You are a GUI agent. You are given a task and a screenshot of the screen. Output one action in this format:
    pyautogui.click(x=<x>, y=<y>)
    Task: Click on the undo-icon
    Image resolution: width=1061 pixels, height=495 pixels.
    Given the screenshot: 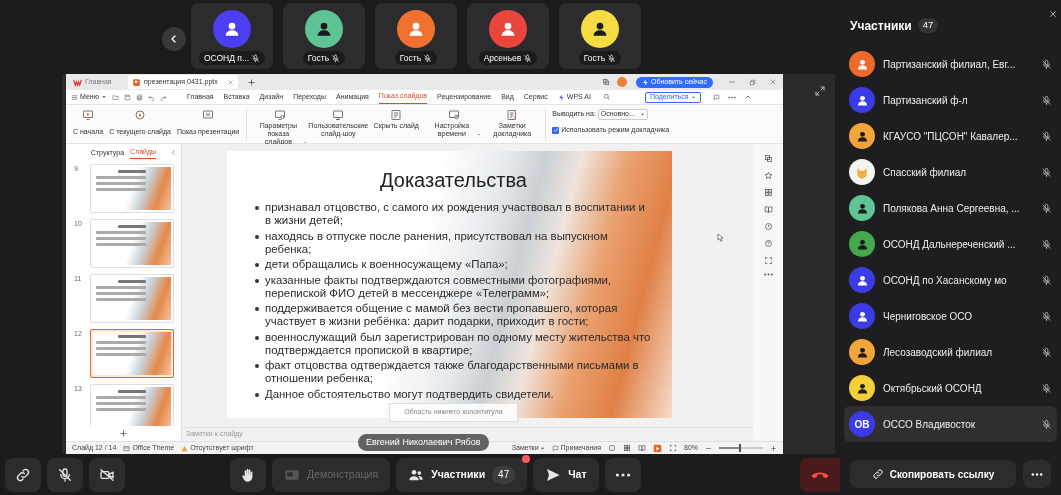 What is the action you would take?
    pyautogui.click(x=151, y=97)
    